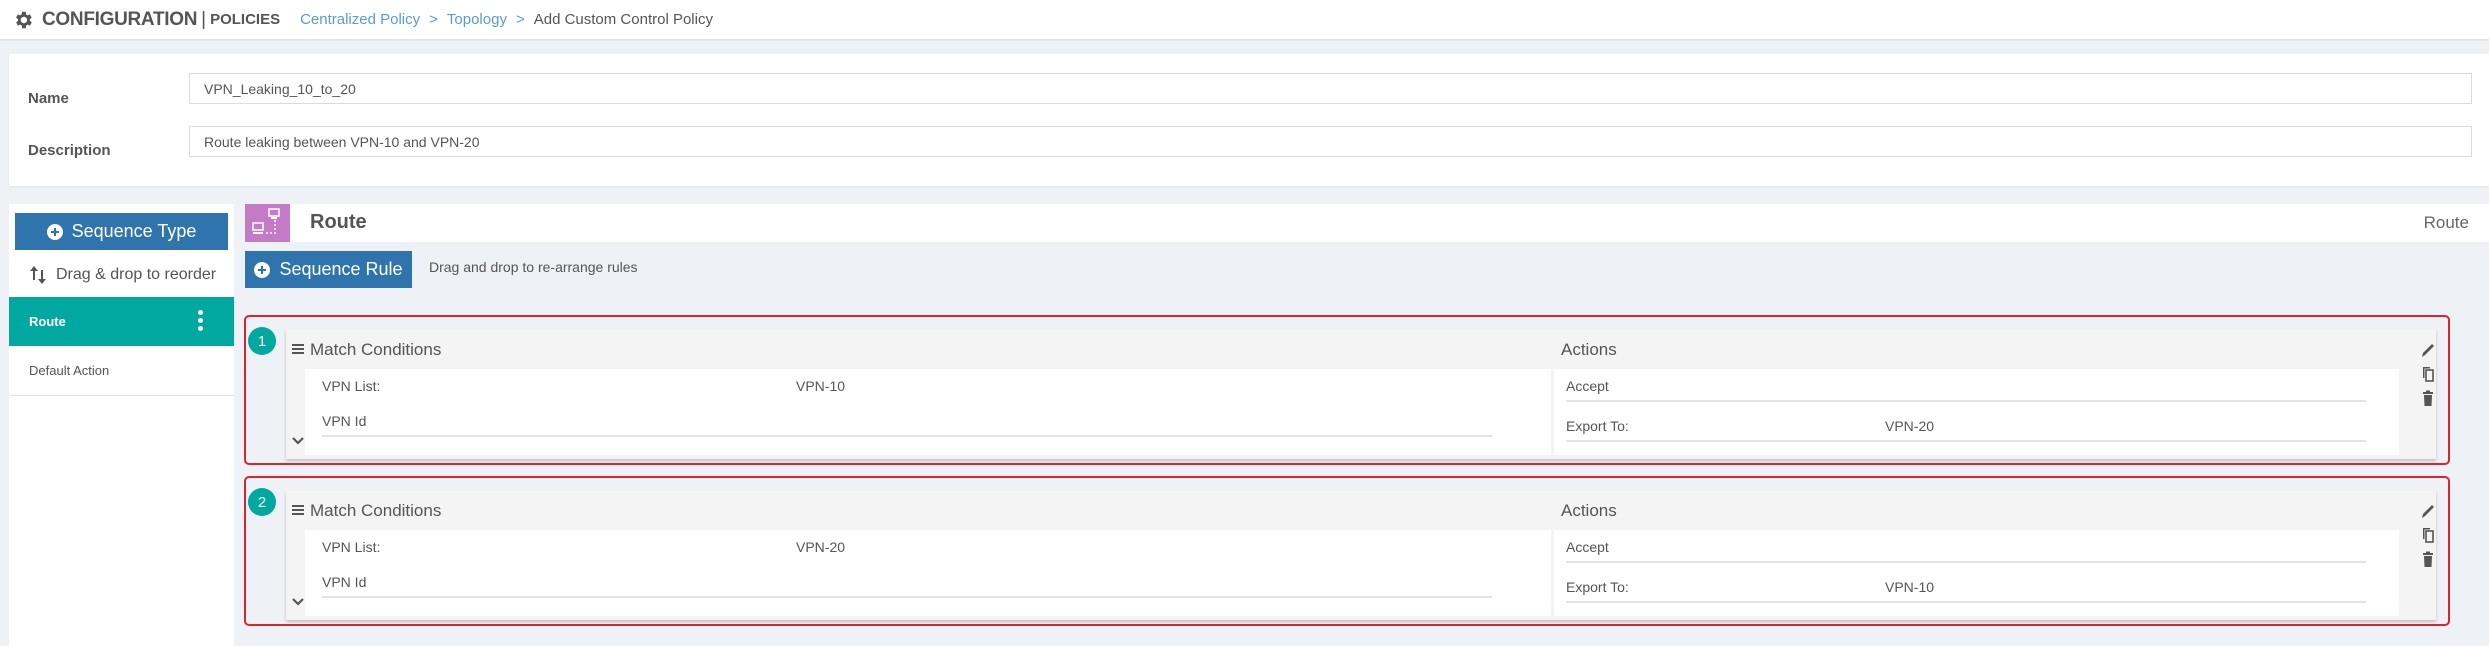  What do you see at coordinates (2446, 222) in the screenshot?
I see `section-type-label: Route` at bounding box center [2446, 222].